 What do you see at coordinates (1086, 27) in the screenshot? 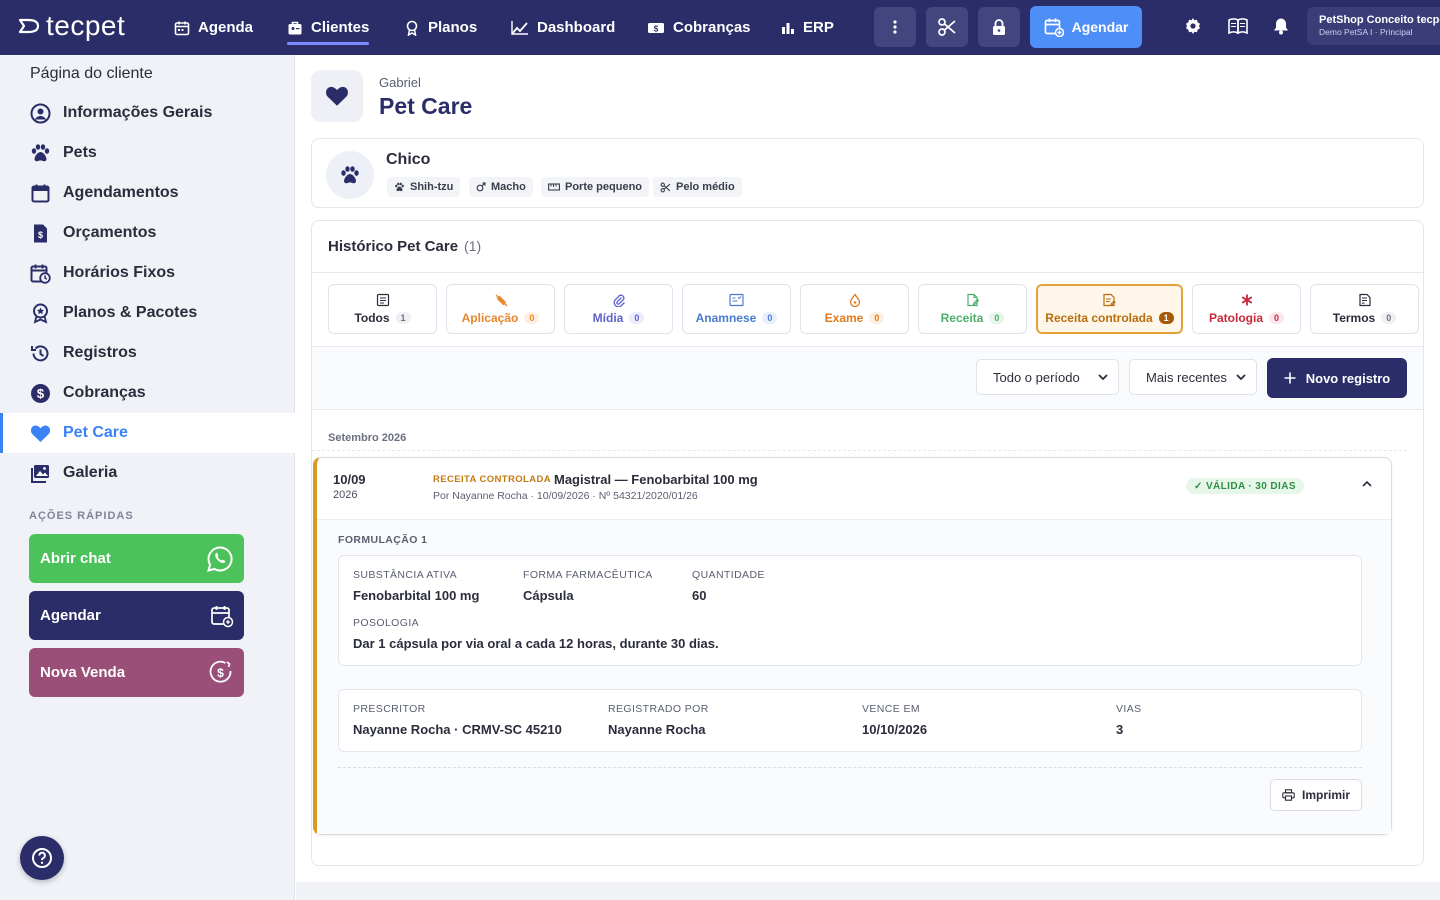
I see `agendar-top-button: Agendar` at bounding box center [1086, 27].